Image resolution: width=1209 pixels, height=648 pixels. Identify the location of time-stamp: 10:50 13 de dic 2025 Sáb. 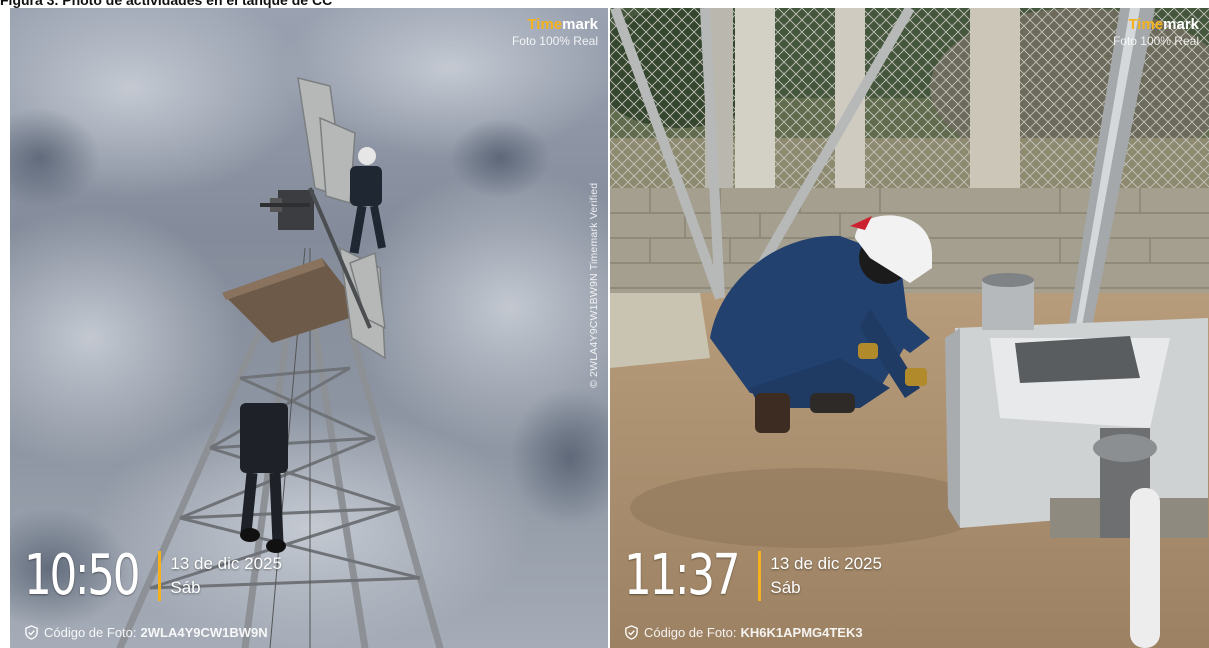
(153, 576).